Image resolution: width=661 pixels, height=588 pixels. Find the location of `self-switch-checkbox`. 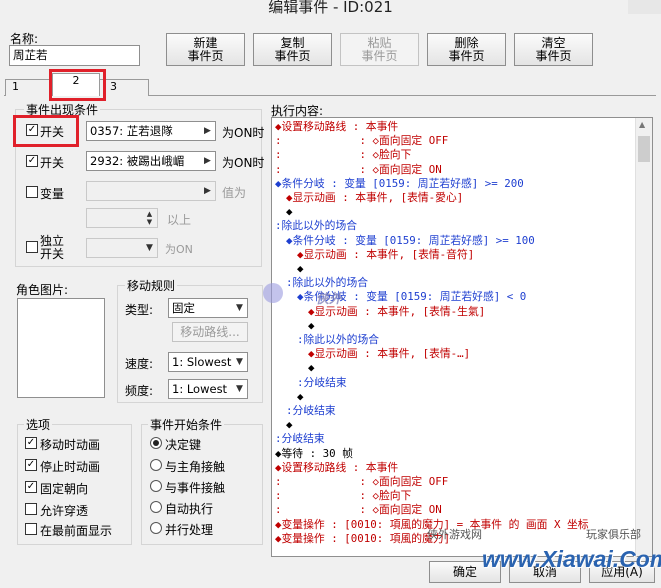

self-switch-checkbox is located at coordinates (32, 247).